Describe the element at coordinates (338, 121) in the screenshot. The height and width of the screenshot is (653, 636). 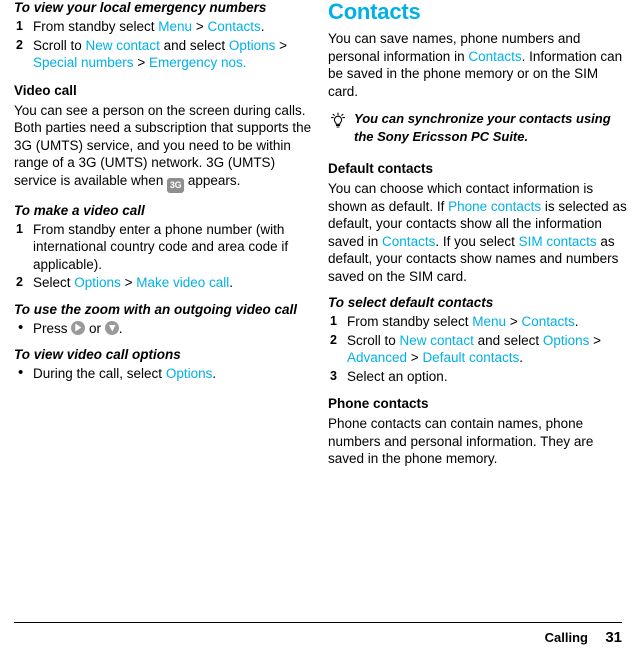
I see `lightbulb-icon` at that location.